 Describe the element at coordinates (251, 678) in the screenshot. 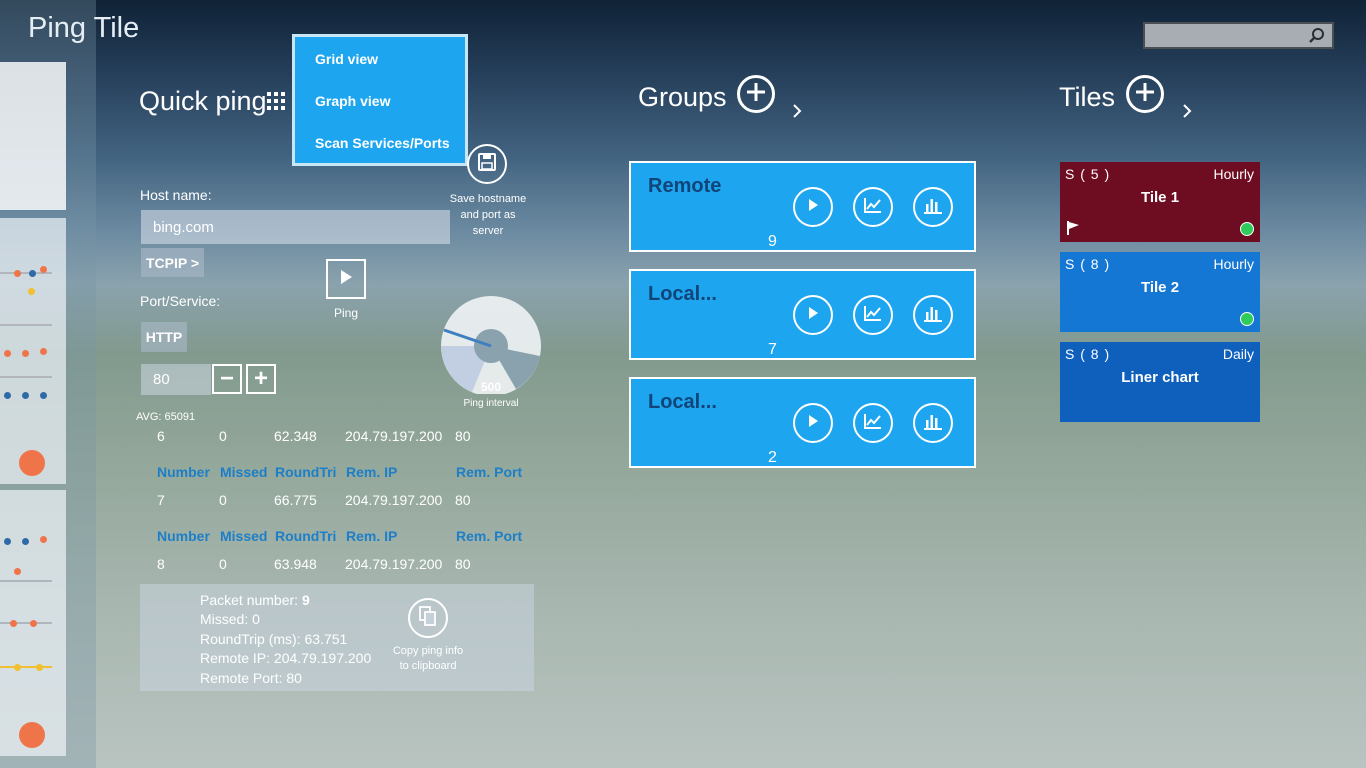

I see `remote-port-line: Remote Port: 80` at that location.